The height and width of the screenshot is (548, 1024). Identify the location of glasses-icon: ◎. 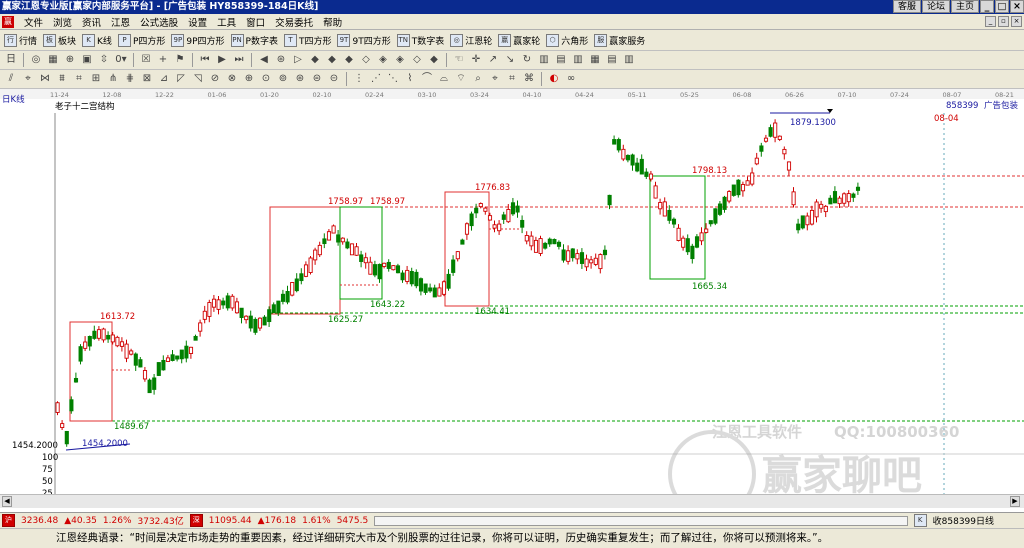
(36, 60).